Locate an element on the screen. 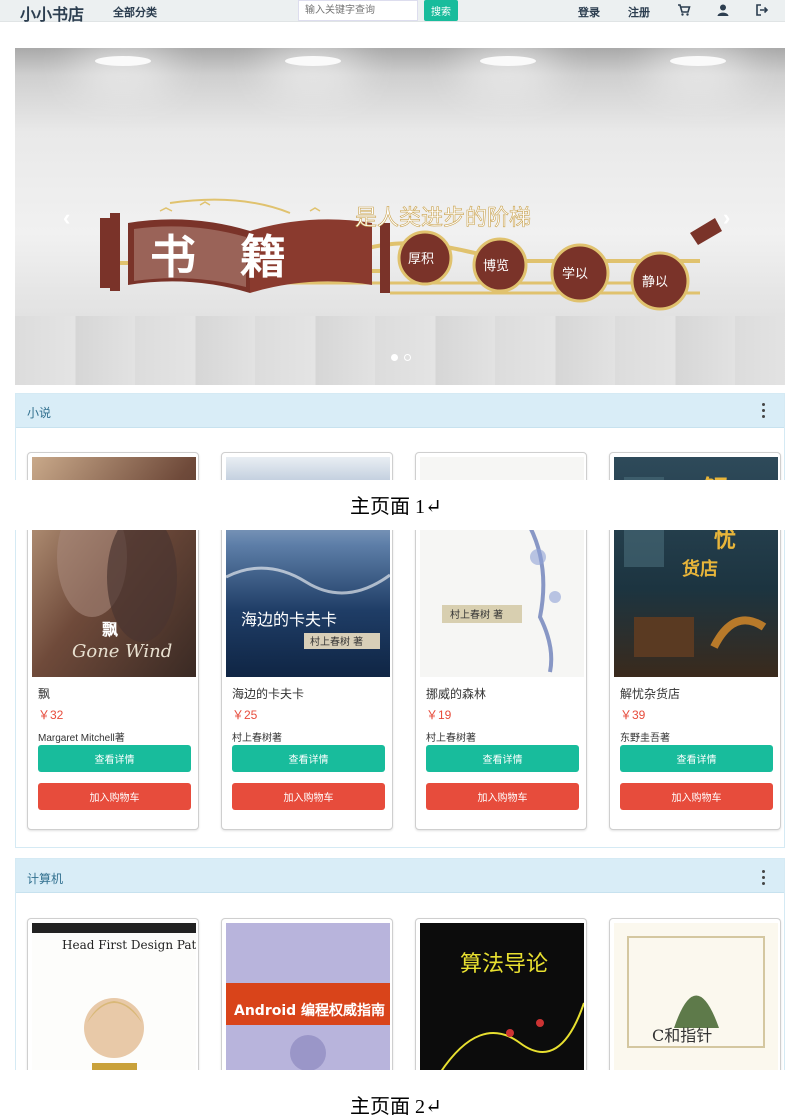 The height and width of the screenshot is (1118, 785). book-cover-image: 算法导论 is located at coordinates (502, 998).